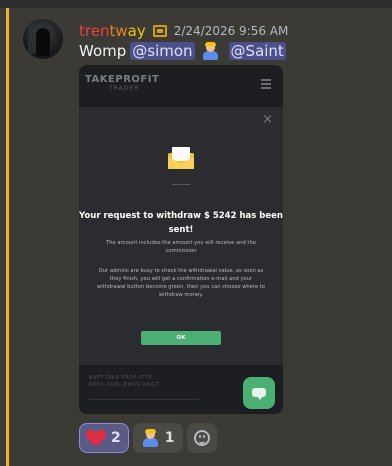 This screenshot has height=466, width=392. What do you see at coordinates (181, 338) in the screenshot?
I see `ok-button: OK` at bounding box center [181, 338].